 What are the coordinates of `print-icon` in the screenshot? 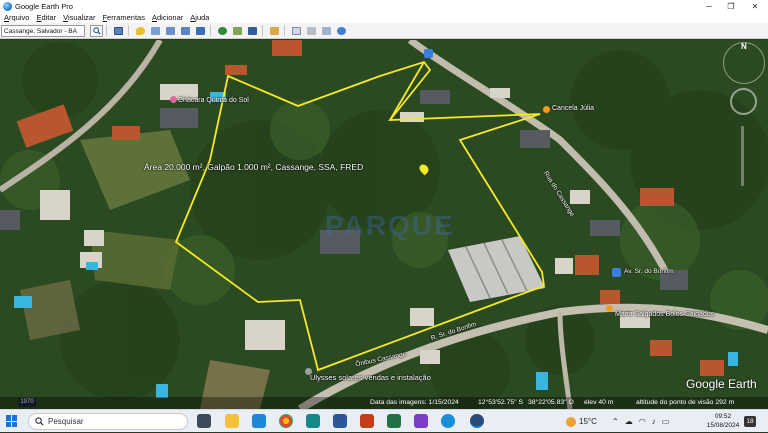 It's located at (311, 30).